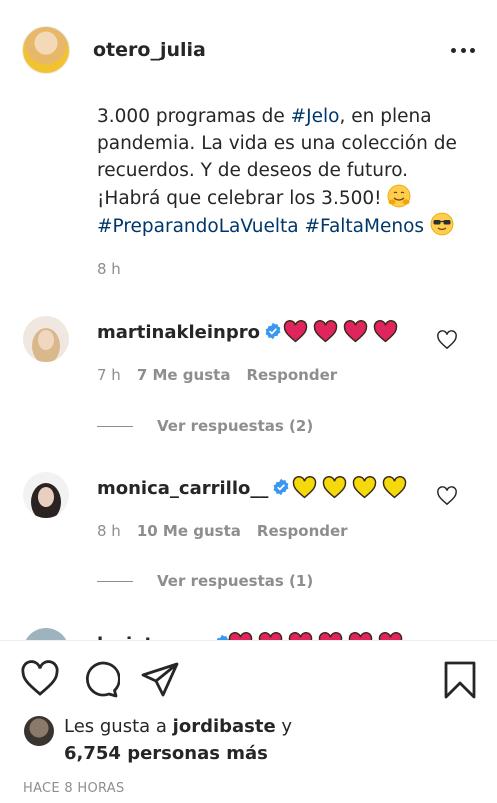 This screenshot has height=803, width=497. I want to click on post-timestamp: HACE 8 HORAS, so click(74, 788).